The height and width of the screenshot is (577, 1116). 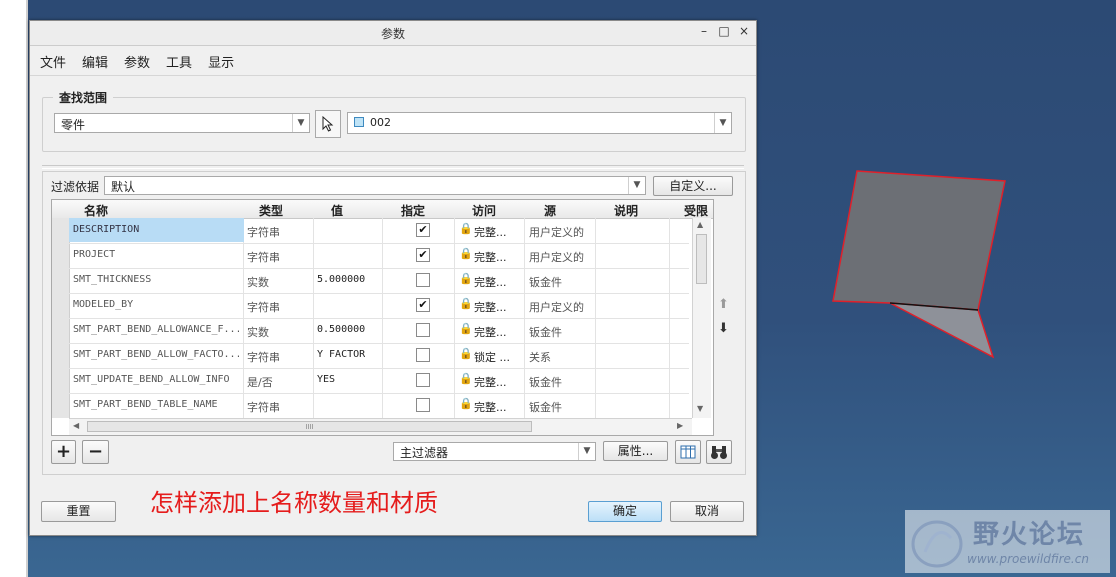 I want to click on move-up-arrow-icon: ⬆, so click(x=723, y=304).